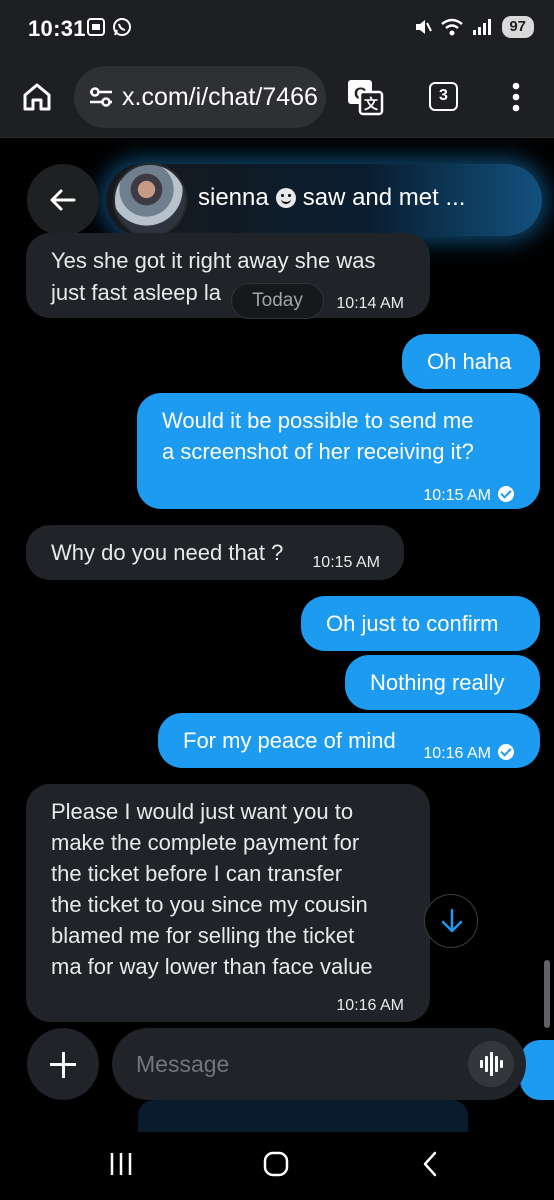  I want to click on system-navigation-bar, so click(277, 1166).